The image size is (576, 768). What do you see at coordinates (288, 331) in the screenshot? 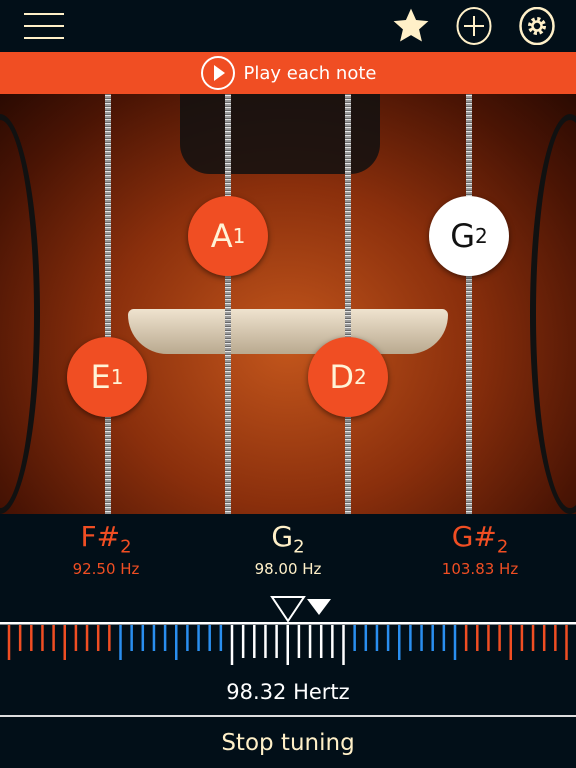
I see `bridge` at bounding box center [288, 331].